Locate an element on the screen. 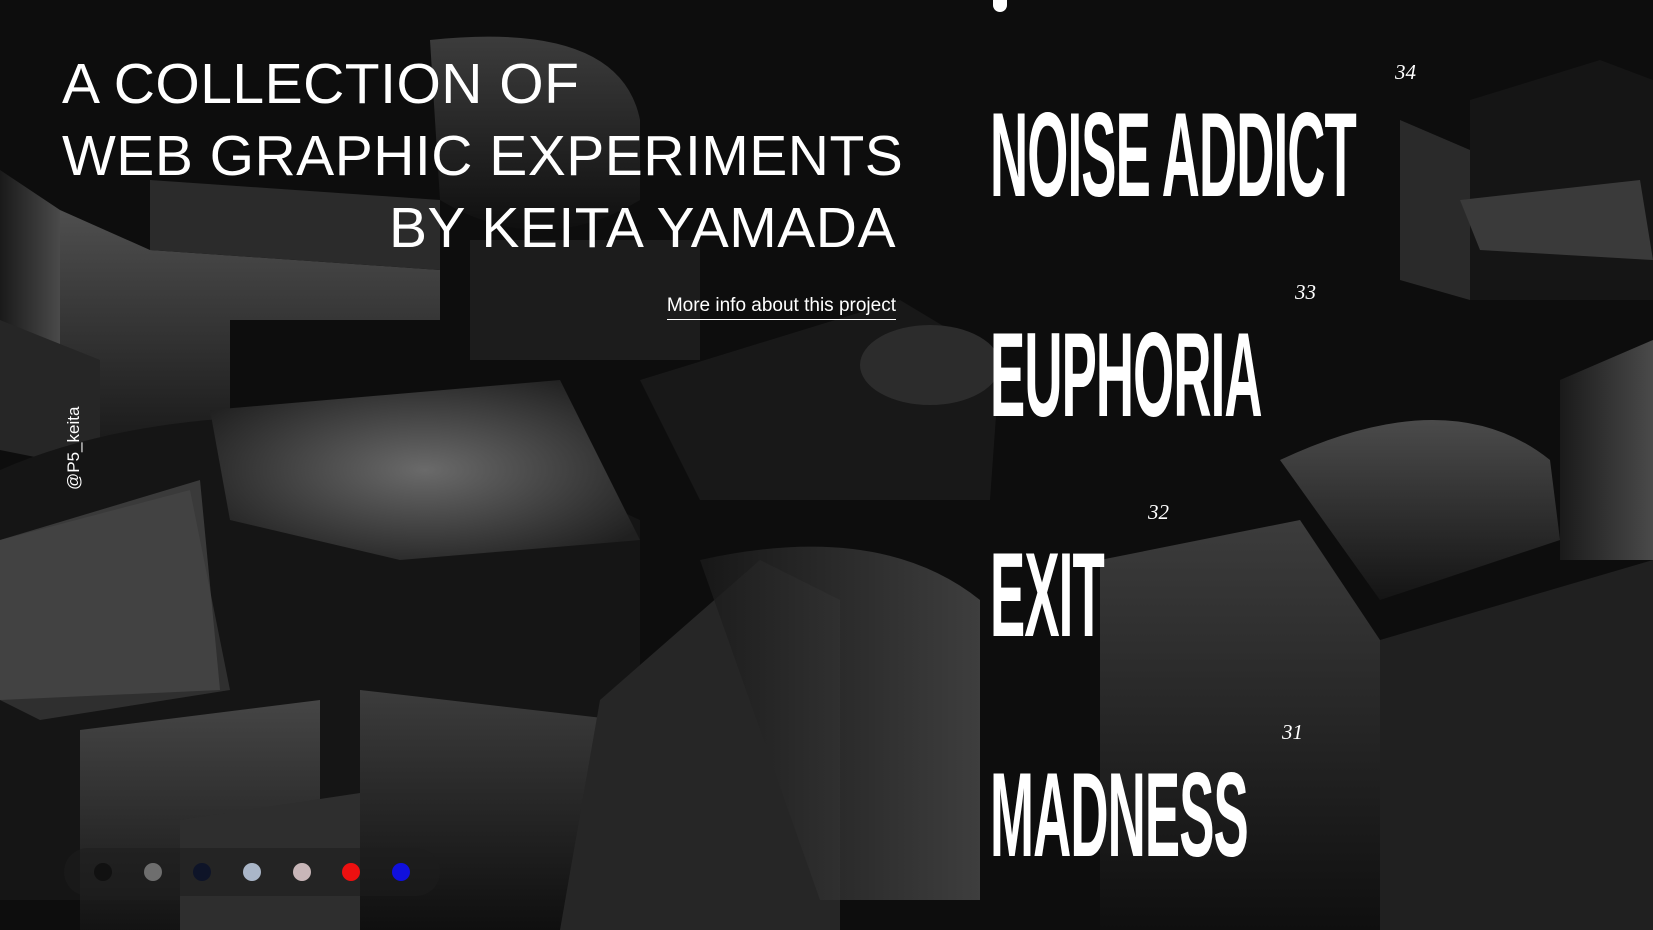  project-title: NOISE ADDICT is located at coordinates (1173, 155).